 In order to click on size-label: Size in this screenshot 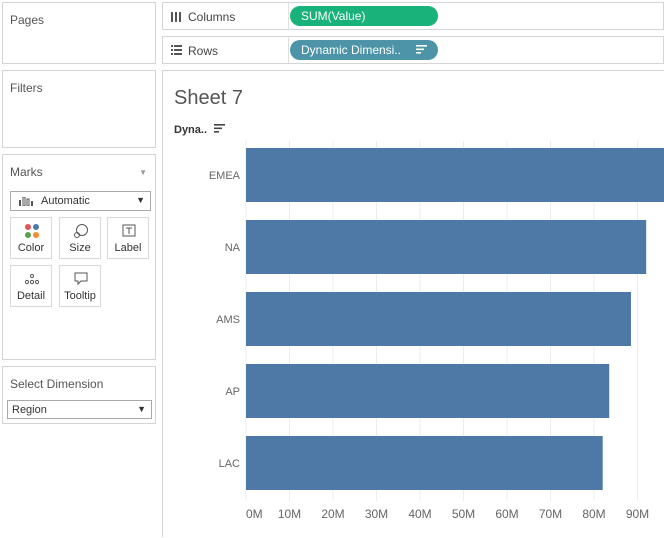, I will do `click(80, 248)`.